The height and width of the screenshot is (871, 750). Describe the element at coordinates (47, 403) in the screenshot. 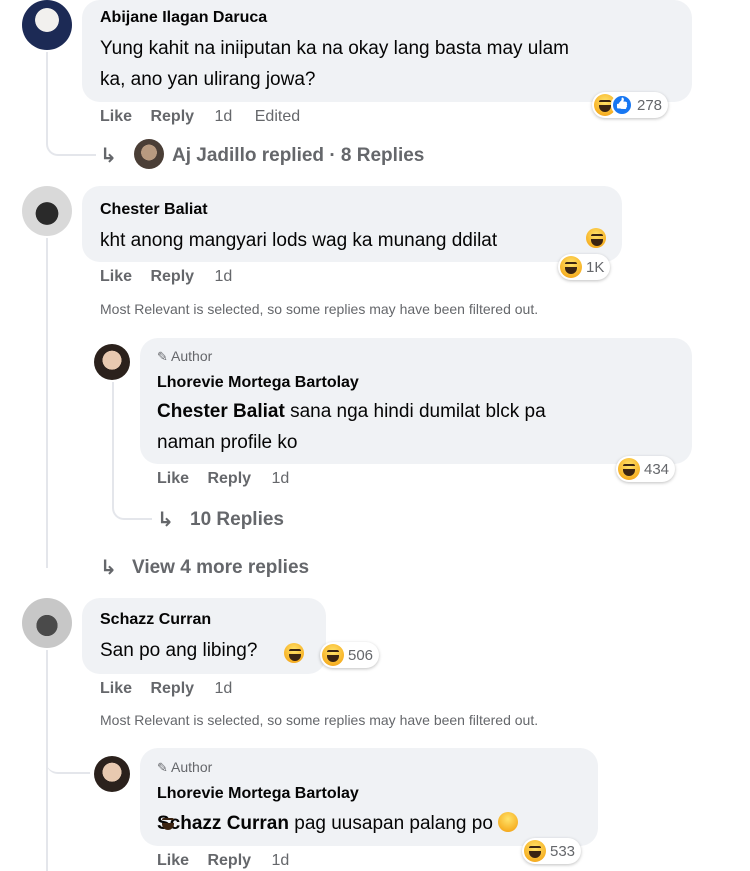

I see `thread-line` at that location.